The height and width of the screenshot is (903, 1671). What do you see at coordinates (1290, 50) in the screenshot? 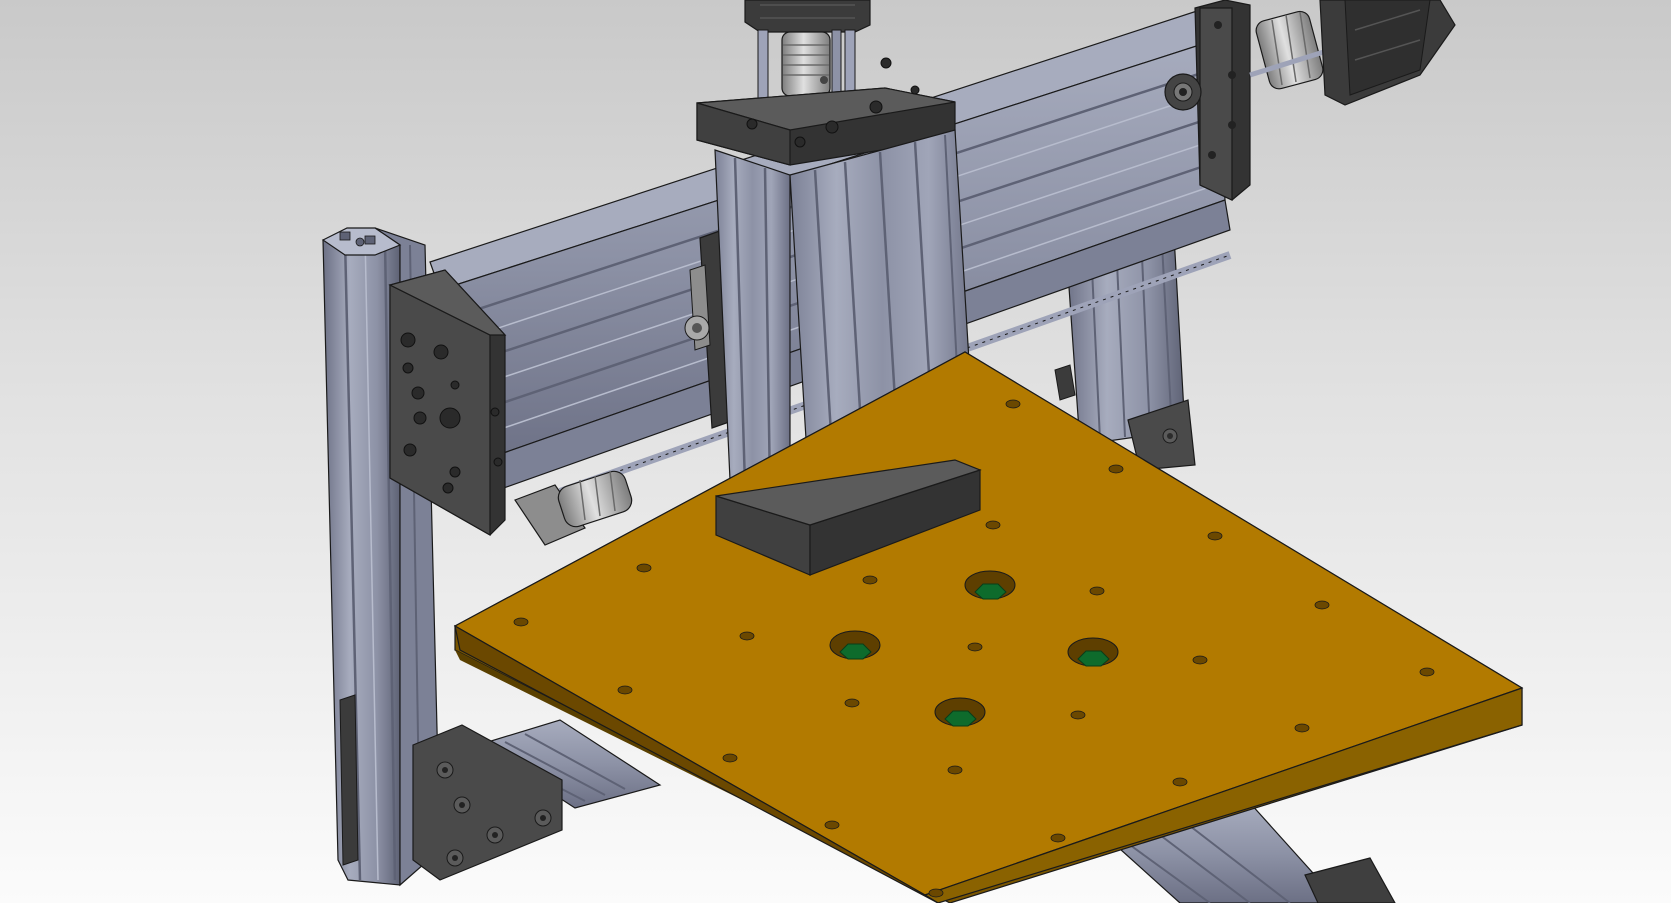
I see `x-axis-coupler` at bounding box center [1290, 50].